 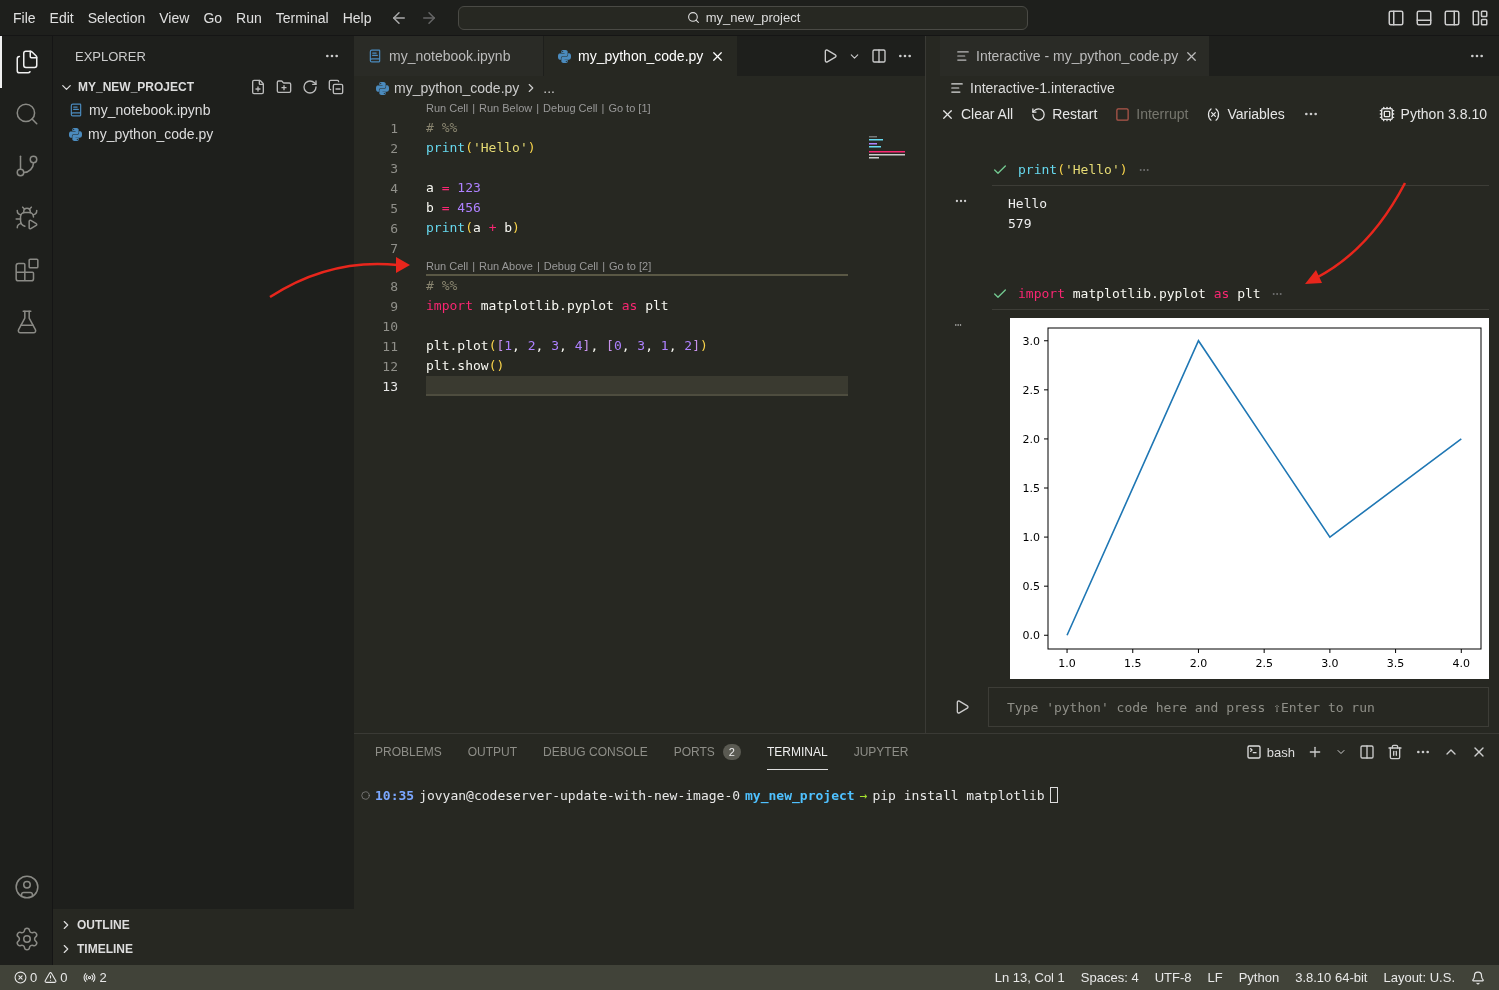 I want to click on project-folder-row: MY_NEW_PROJECT, so click(x=203, y=87).